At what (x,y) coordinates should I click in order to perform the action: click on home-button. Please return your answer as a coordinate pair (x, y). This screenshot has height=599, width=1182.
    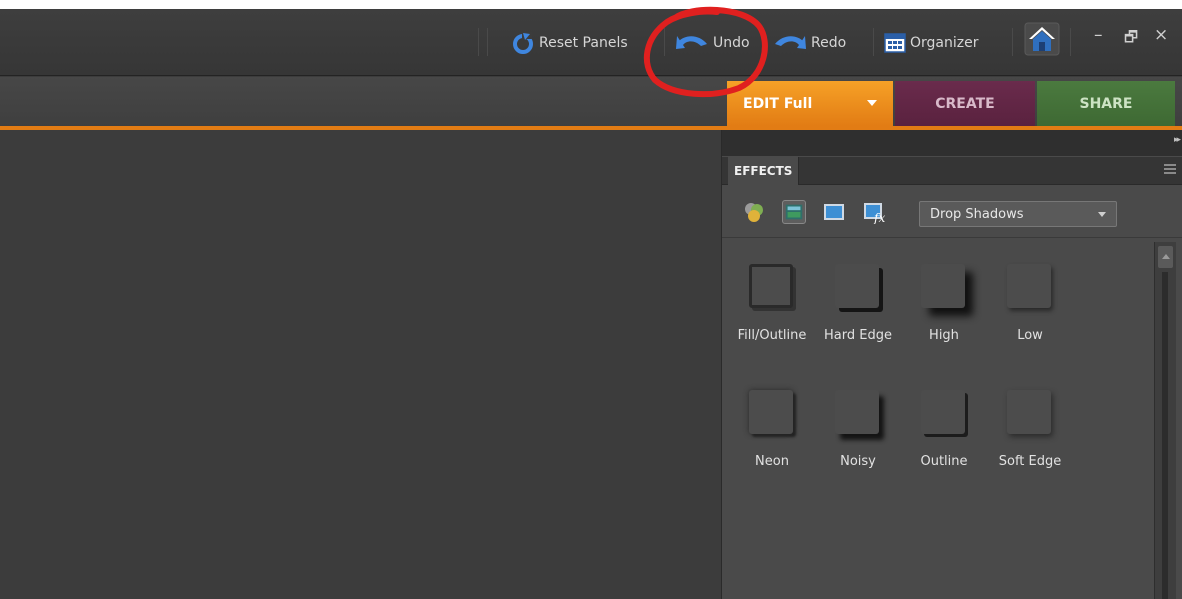
    Looking at the image, I should click on (1042, 39).